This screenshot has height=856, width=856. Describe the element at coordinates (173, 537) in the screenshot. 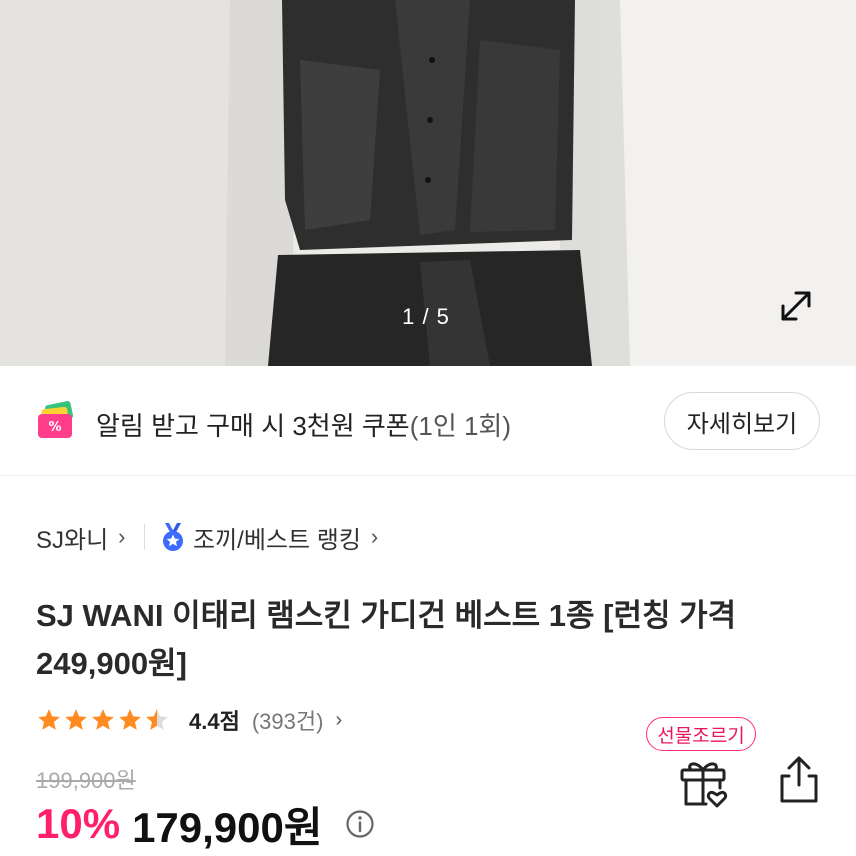

I see `ranking-medal-icon` at that location.